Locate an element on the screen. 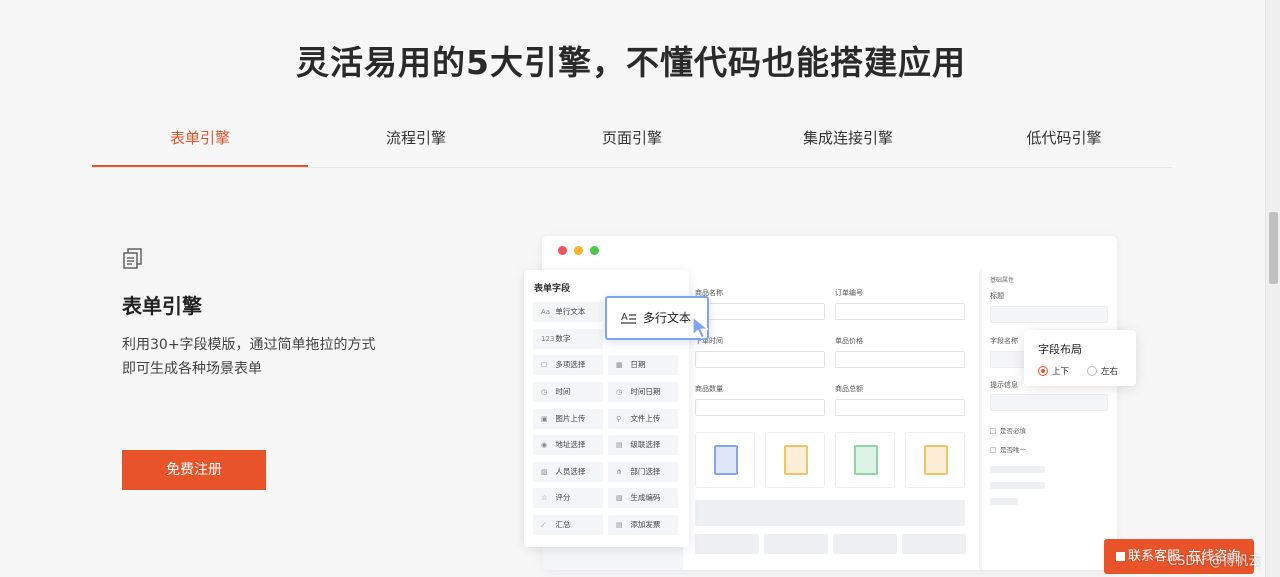 The image size is (1280, 577). field-chip-invoice: ▤ 添加发票 is located at coordinates (643, 525).